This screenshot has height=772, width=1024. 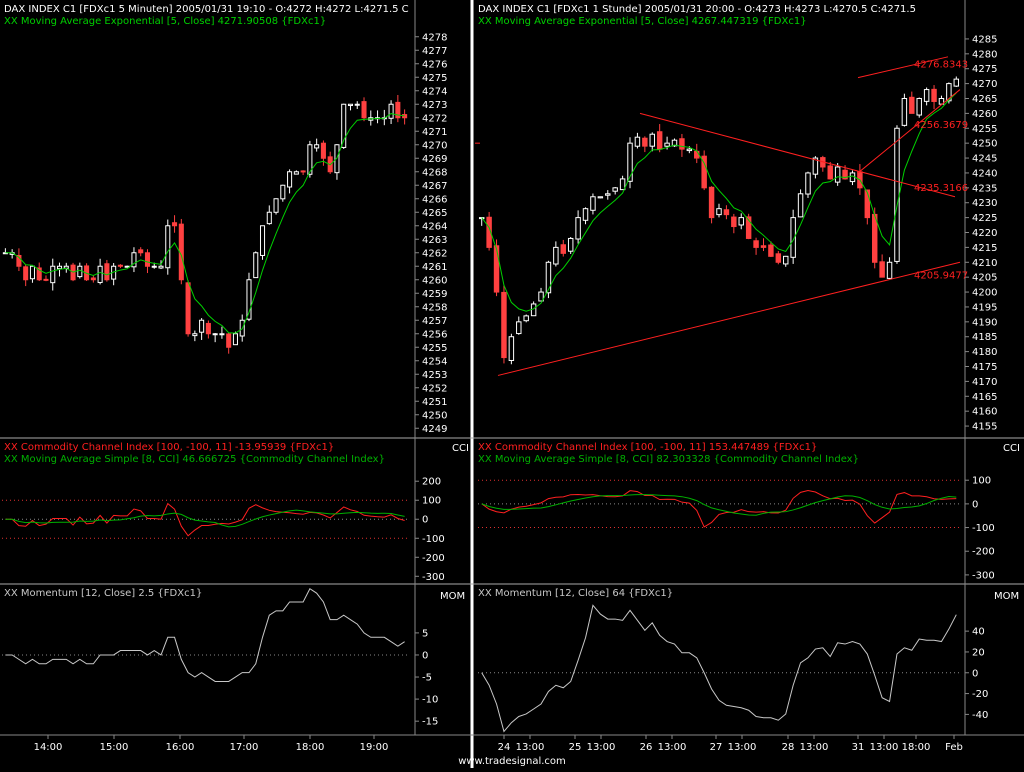 What do you see at coordinates (984, 54) in the screenshot?
I see `right-price-tick-label-1: 4280` at bounding box center [984, 54].